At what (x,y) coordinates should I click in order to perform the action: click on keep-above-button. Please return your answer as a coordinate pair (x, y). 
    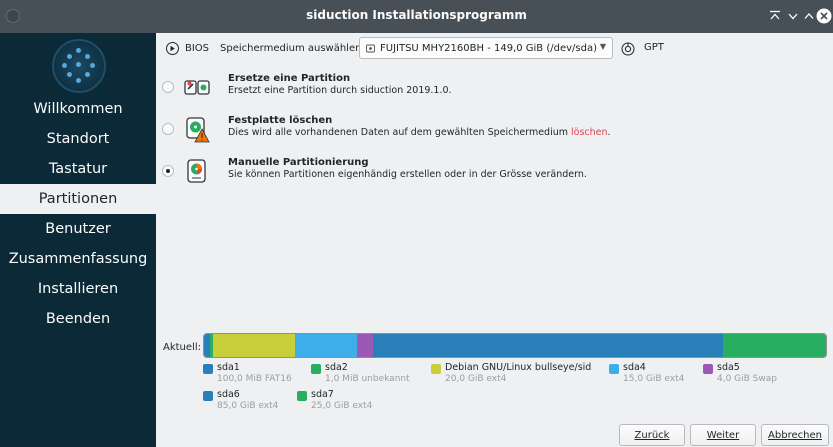
    Looking at the image, I should click on (775, 16).